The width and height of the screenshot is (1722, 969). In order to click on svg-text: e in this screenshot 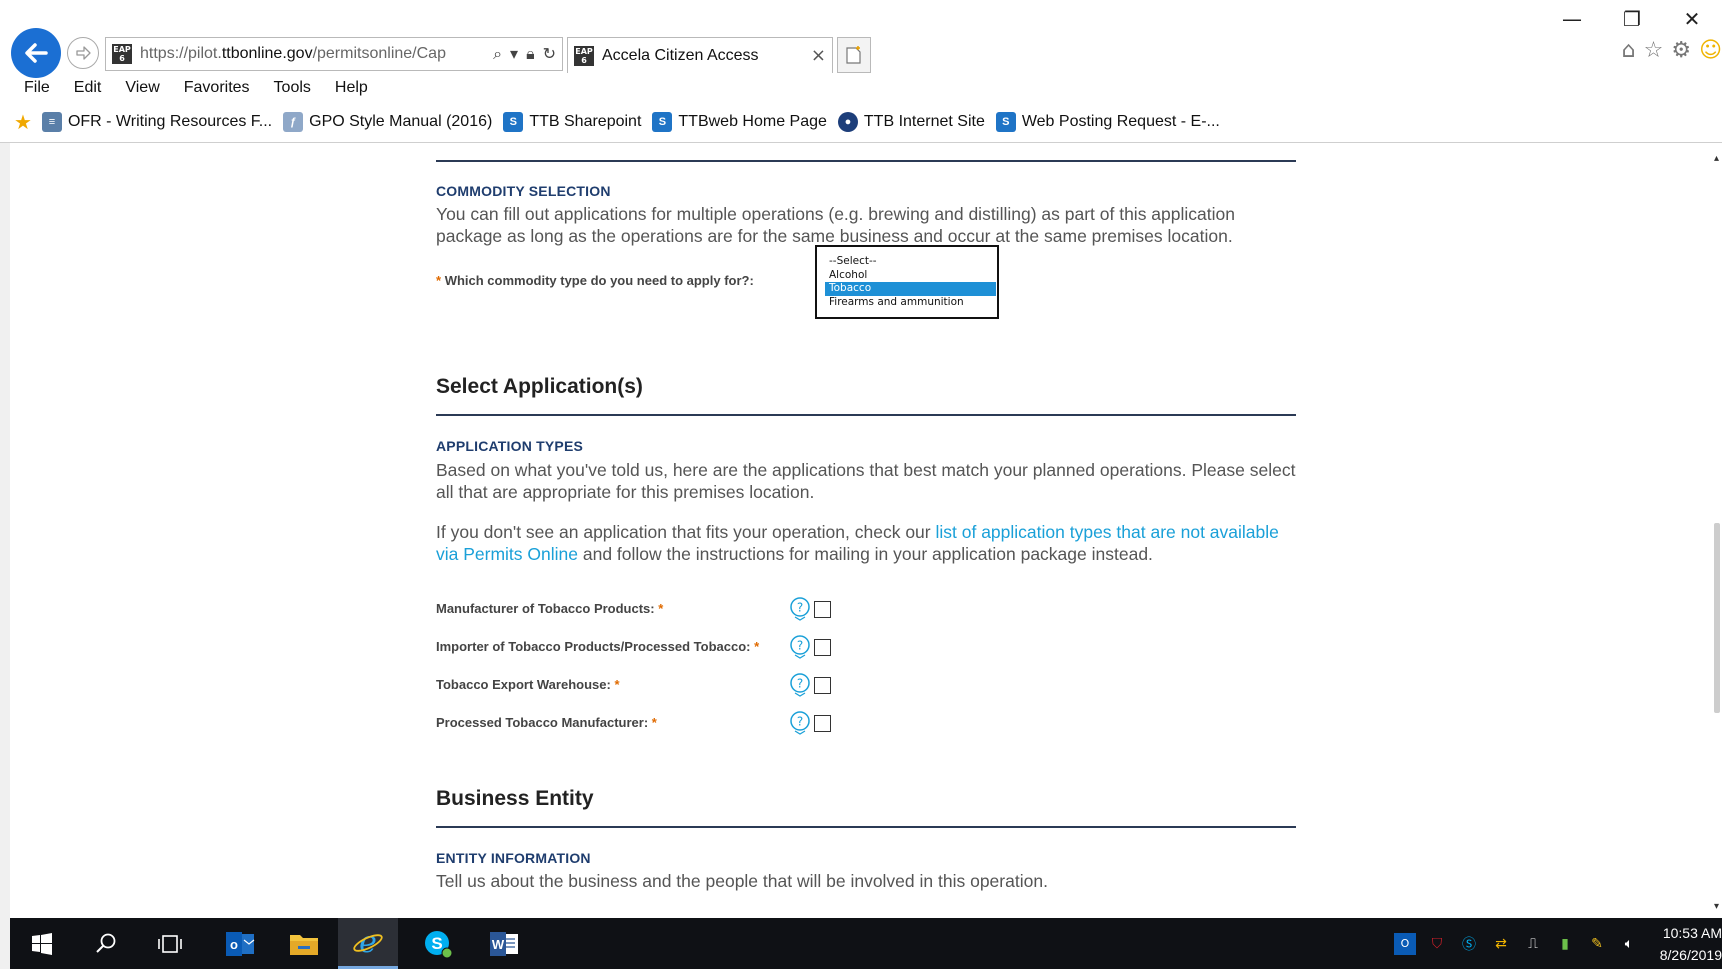, I will do `click(368, 942)`.